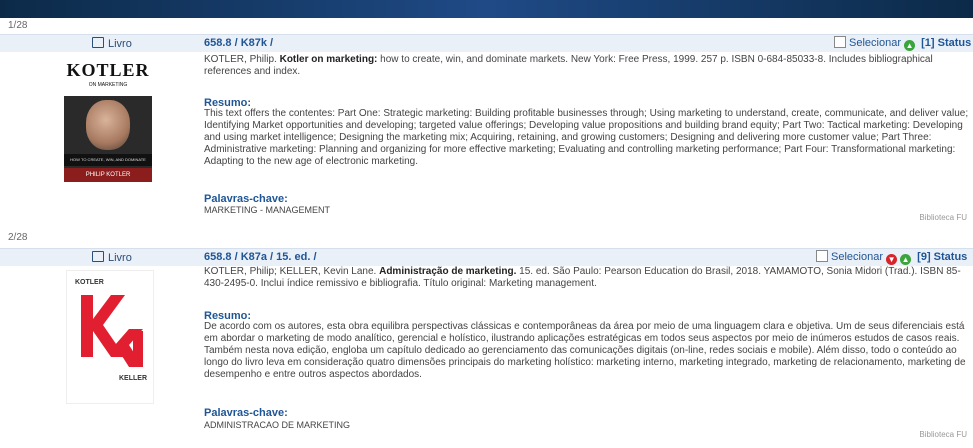 The height and width of the screenshot is (448, 973). I want to click on top-banner, so click(486, 9).